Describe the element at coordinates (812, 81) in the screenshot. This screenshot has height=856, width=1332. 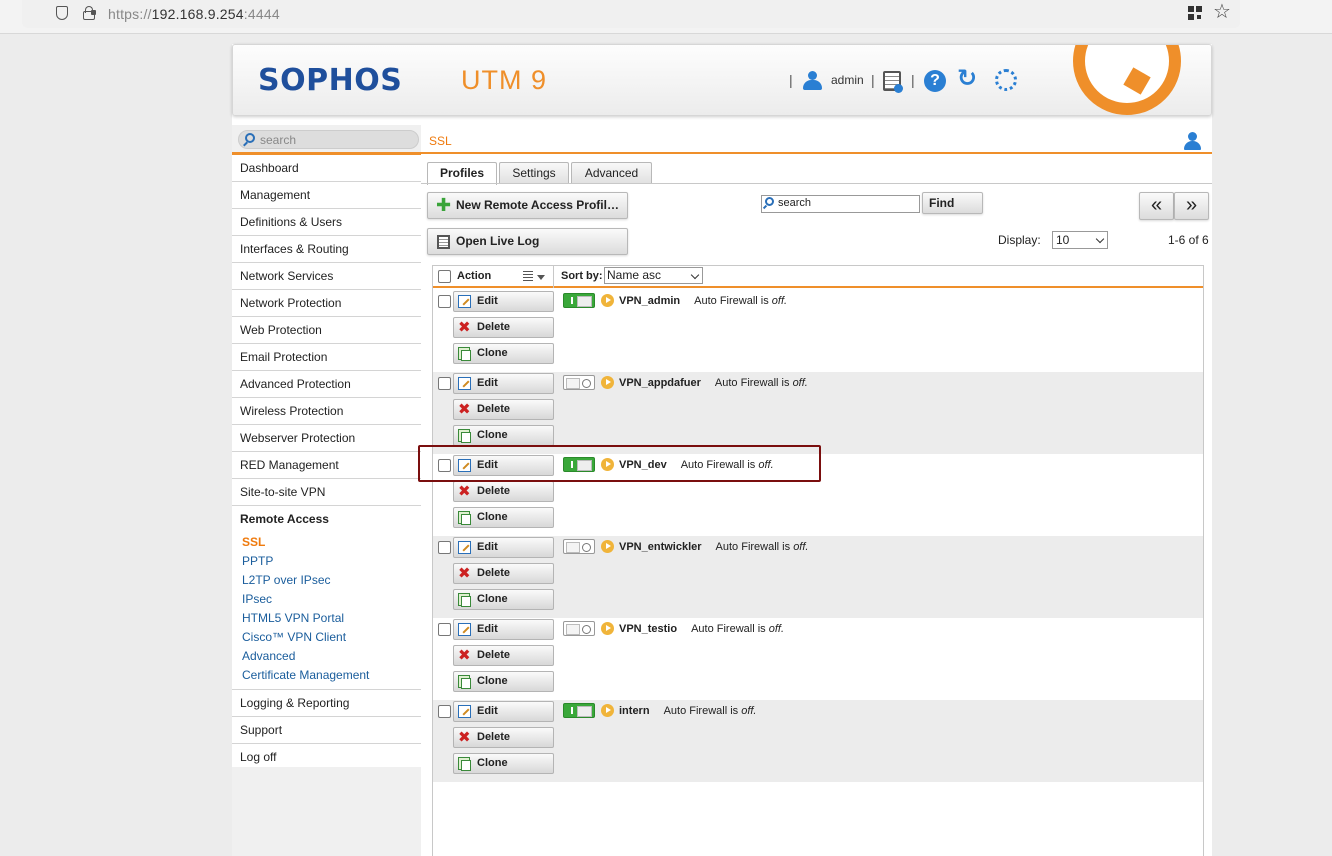
I see `user-icon` at that location.